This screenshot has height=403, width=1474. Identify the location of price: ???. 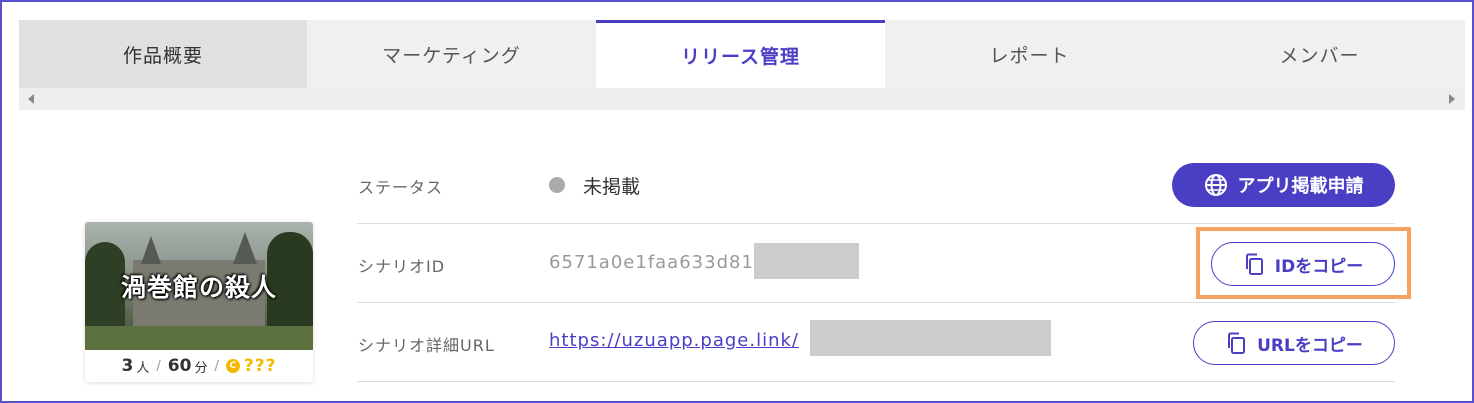
(260, 366).